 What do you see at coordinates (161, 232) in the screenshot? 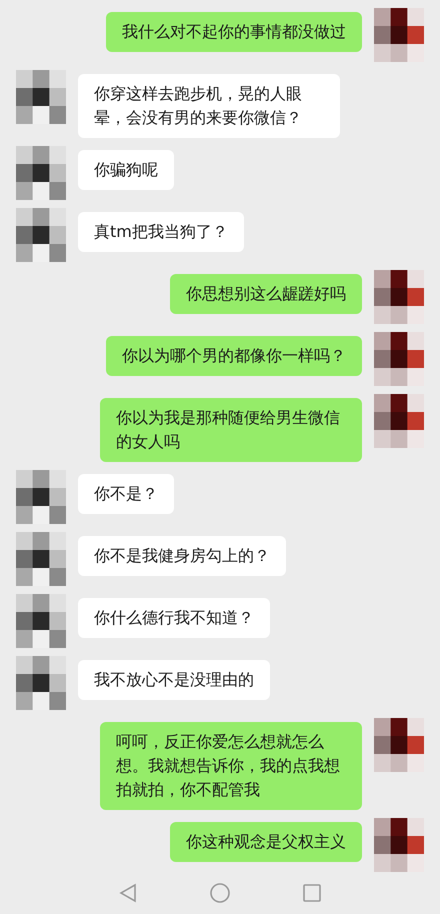
I see `received-message-bubble: 真tm把我当狗了？` at bounding box center [161, 232].